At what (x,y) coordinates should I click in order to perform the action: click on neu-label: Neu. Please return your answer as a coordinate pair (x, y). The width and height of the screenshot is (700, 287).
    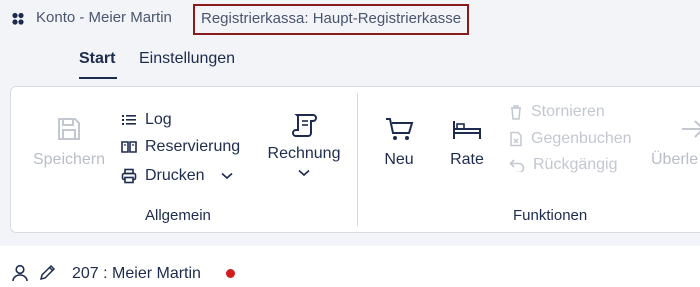
    Looking at the image, I should click on (399, 159).